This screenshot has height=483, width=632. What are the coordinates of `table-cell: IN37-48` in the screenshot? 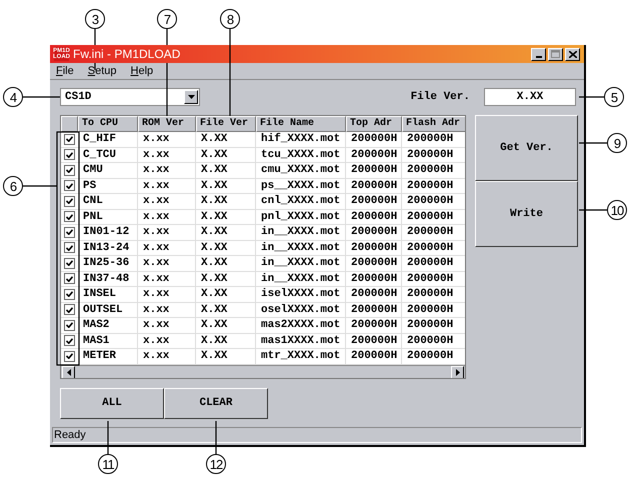 It's located at (108, 279).